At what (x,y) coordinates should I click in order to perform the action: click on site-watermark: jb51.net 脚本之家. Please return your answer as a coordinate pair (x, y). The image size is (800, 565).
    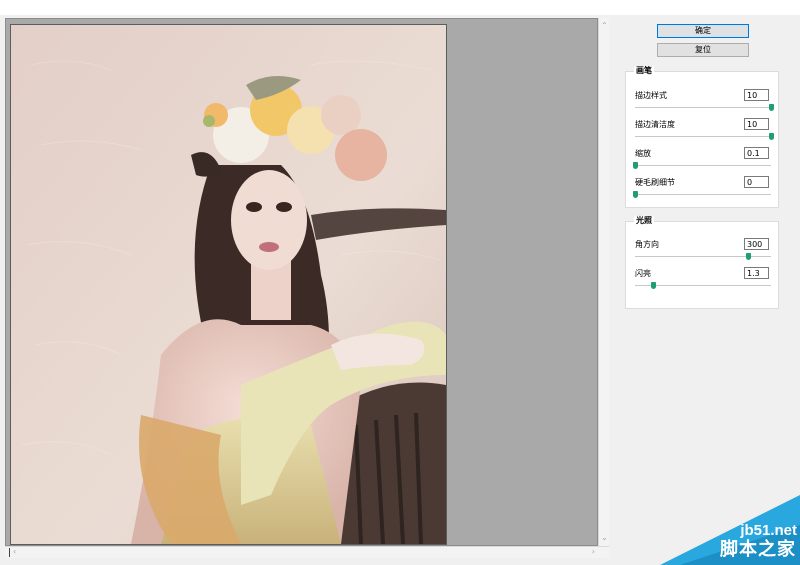
    Looking at the image, I should click on (730, 530).